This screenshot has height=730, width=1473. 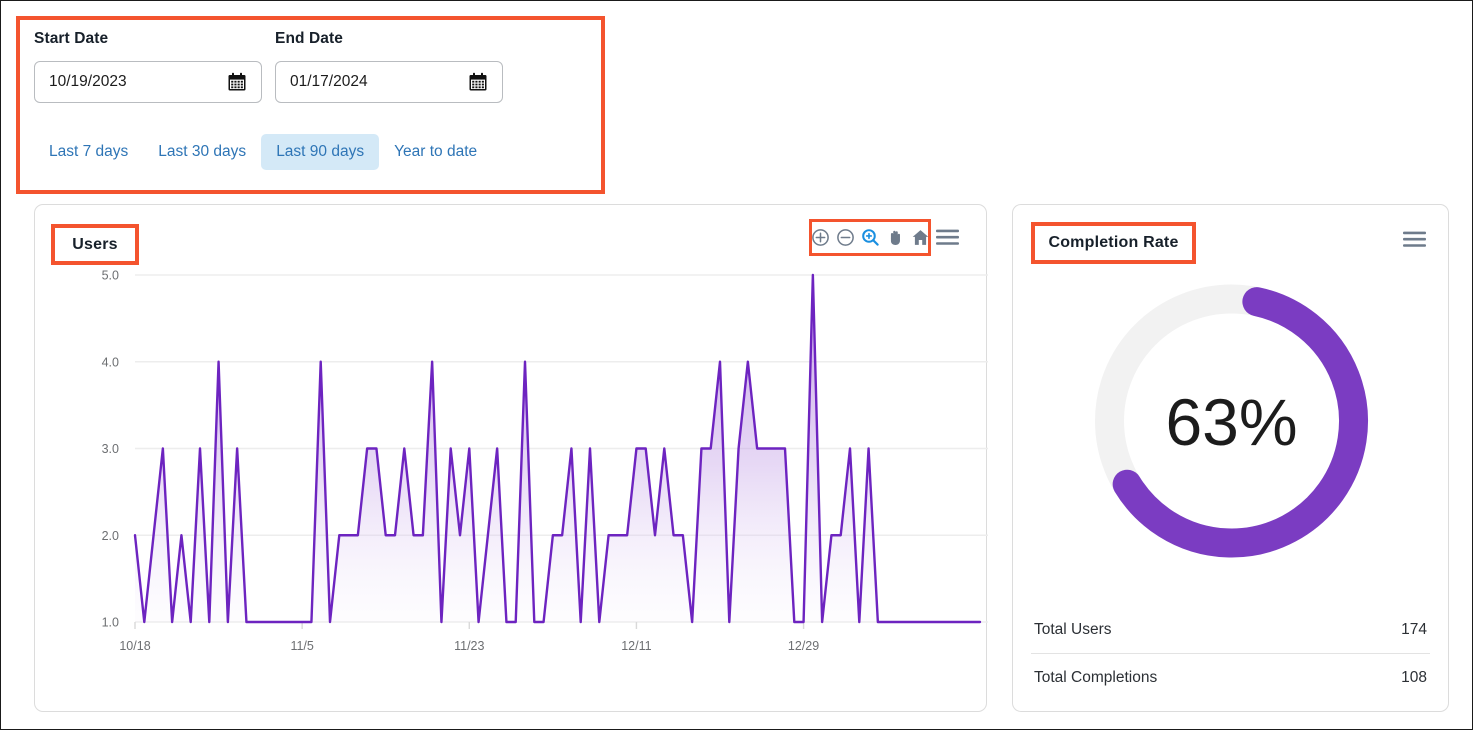 I want to click on selection-zoom-icon, so click(x=870, y=237).